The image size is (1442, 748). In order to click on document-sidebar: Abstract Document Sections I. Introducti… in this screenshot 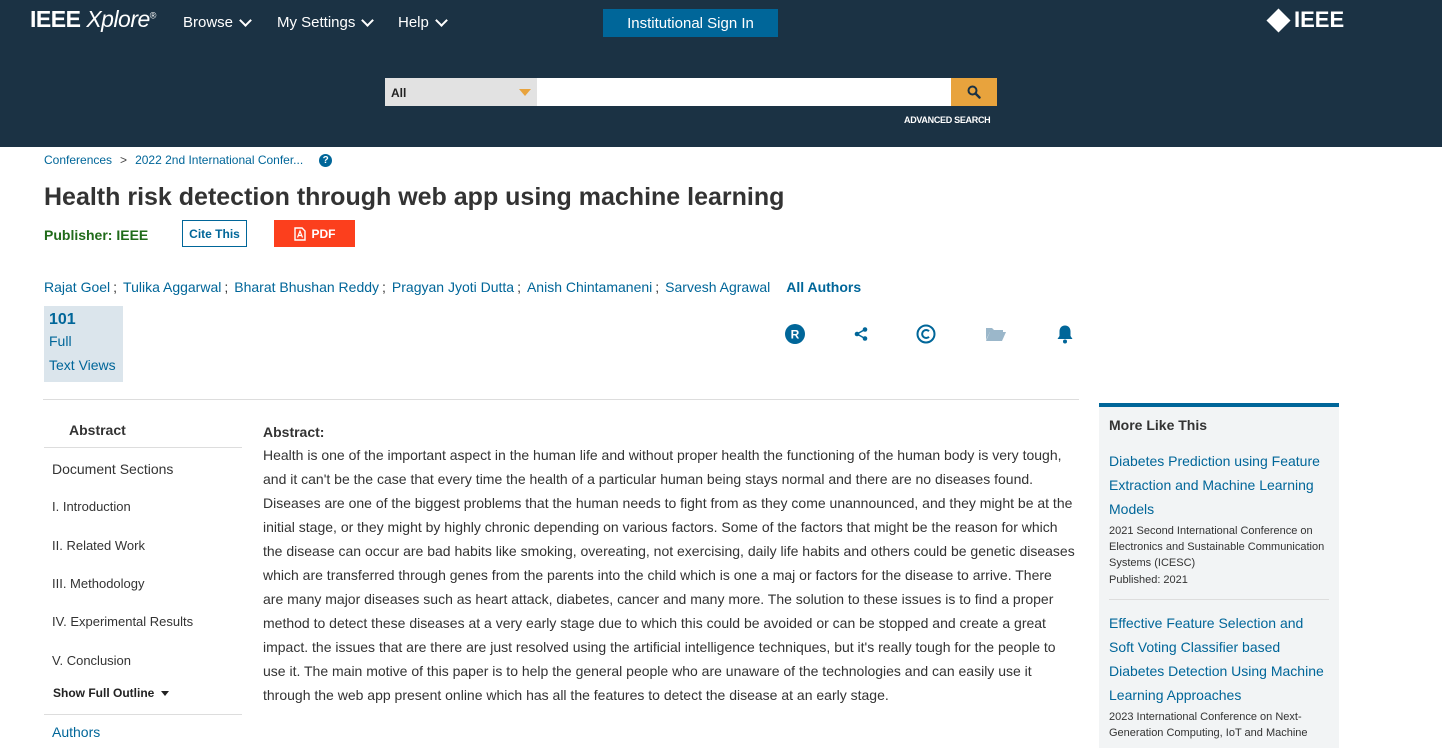, I will do `click(143, 577)`.